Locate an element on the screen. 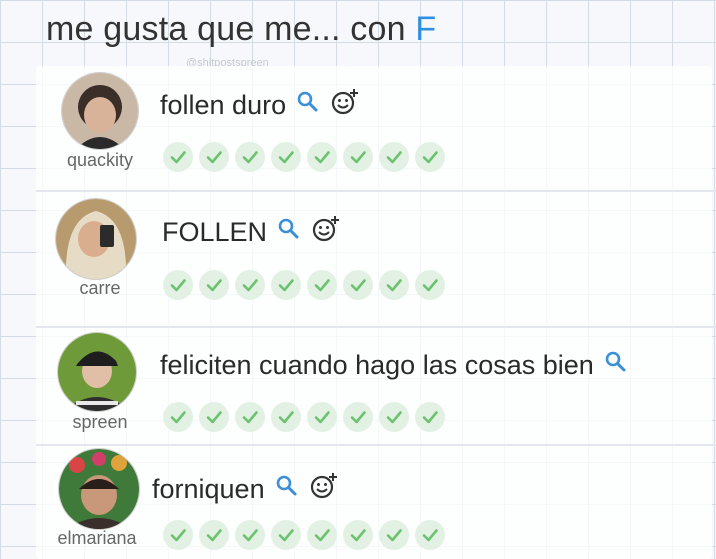 This screenshot has height=559, width=716. suggestion-label: feliciten cuando hago las cosas bien is located at coordinates (377, 365).